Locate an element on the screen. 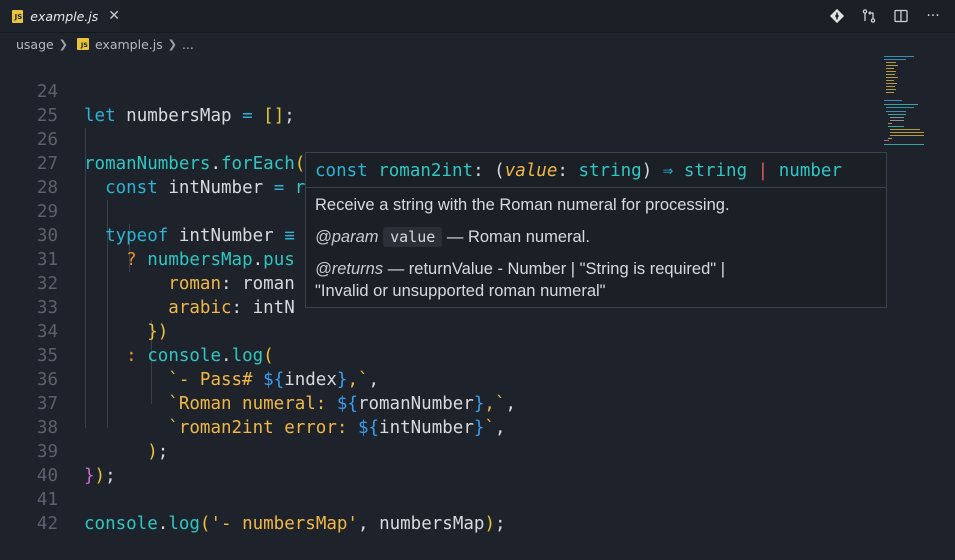 The image size is (955, 560). code-line: 37 `roman2int error: ${intNumber}`, is located at coordinates (440, 403).